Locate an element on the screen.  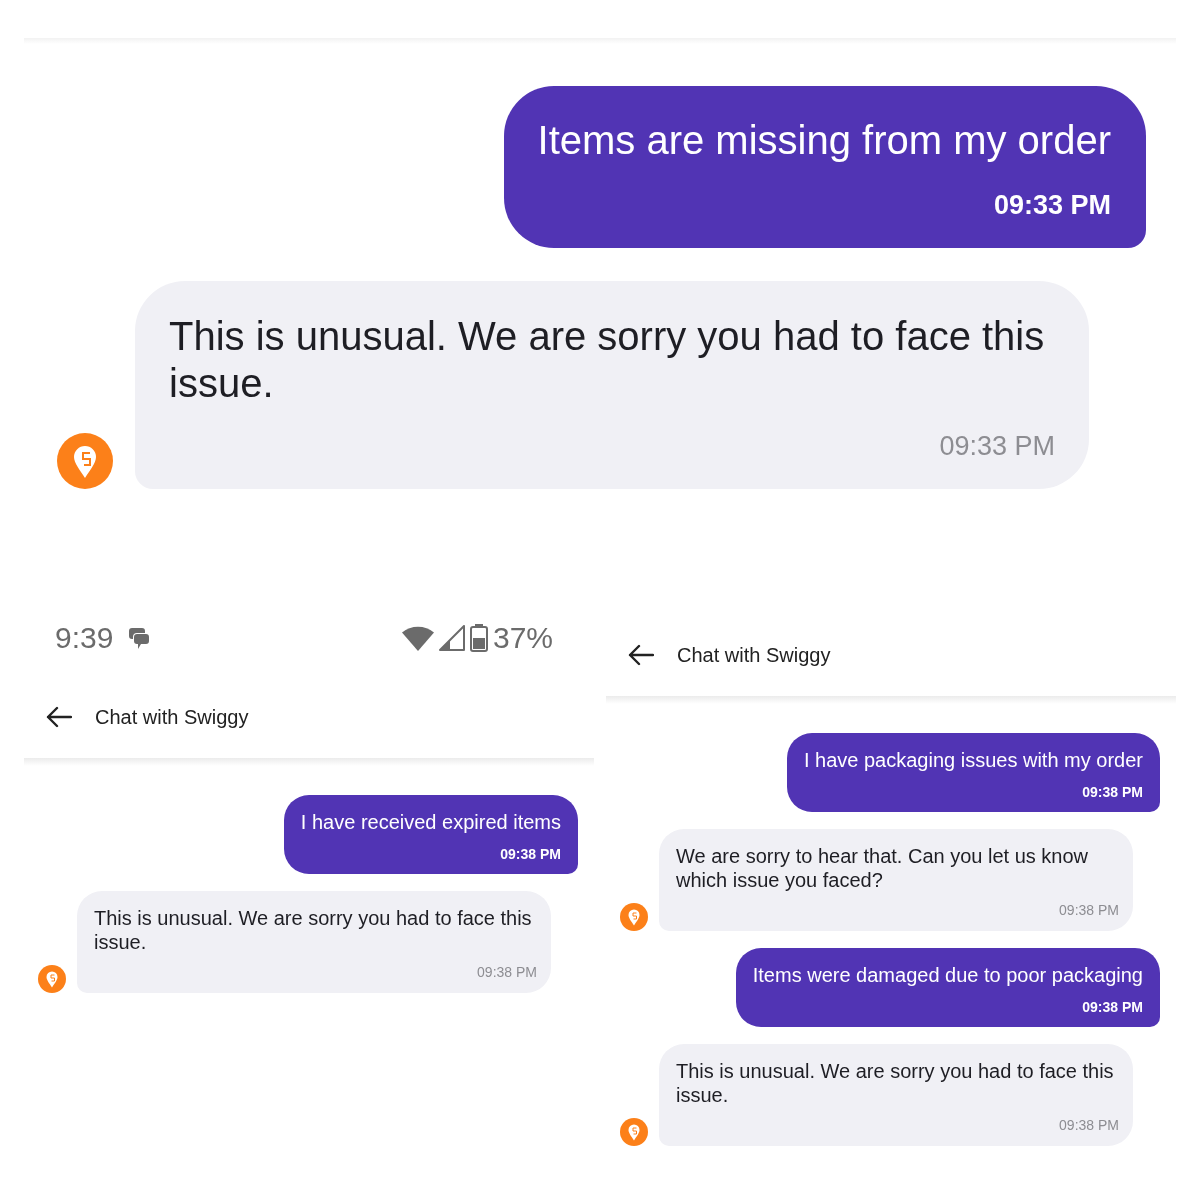
message-text: I have packaging issues with my order is located at coordinates (973, 760).